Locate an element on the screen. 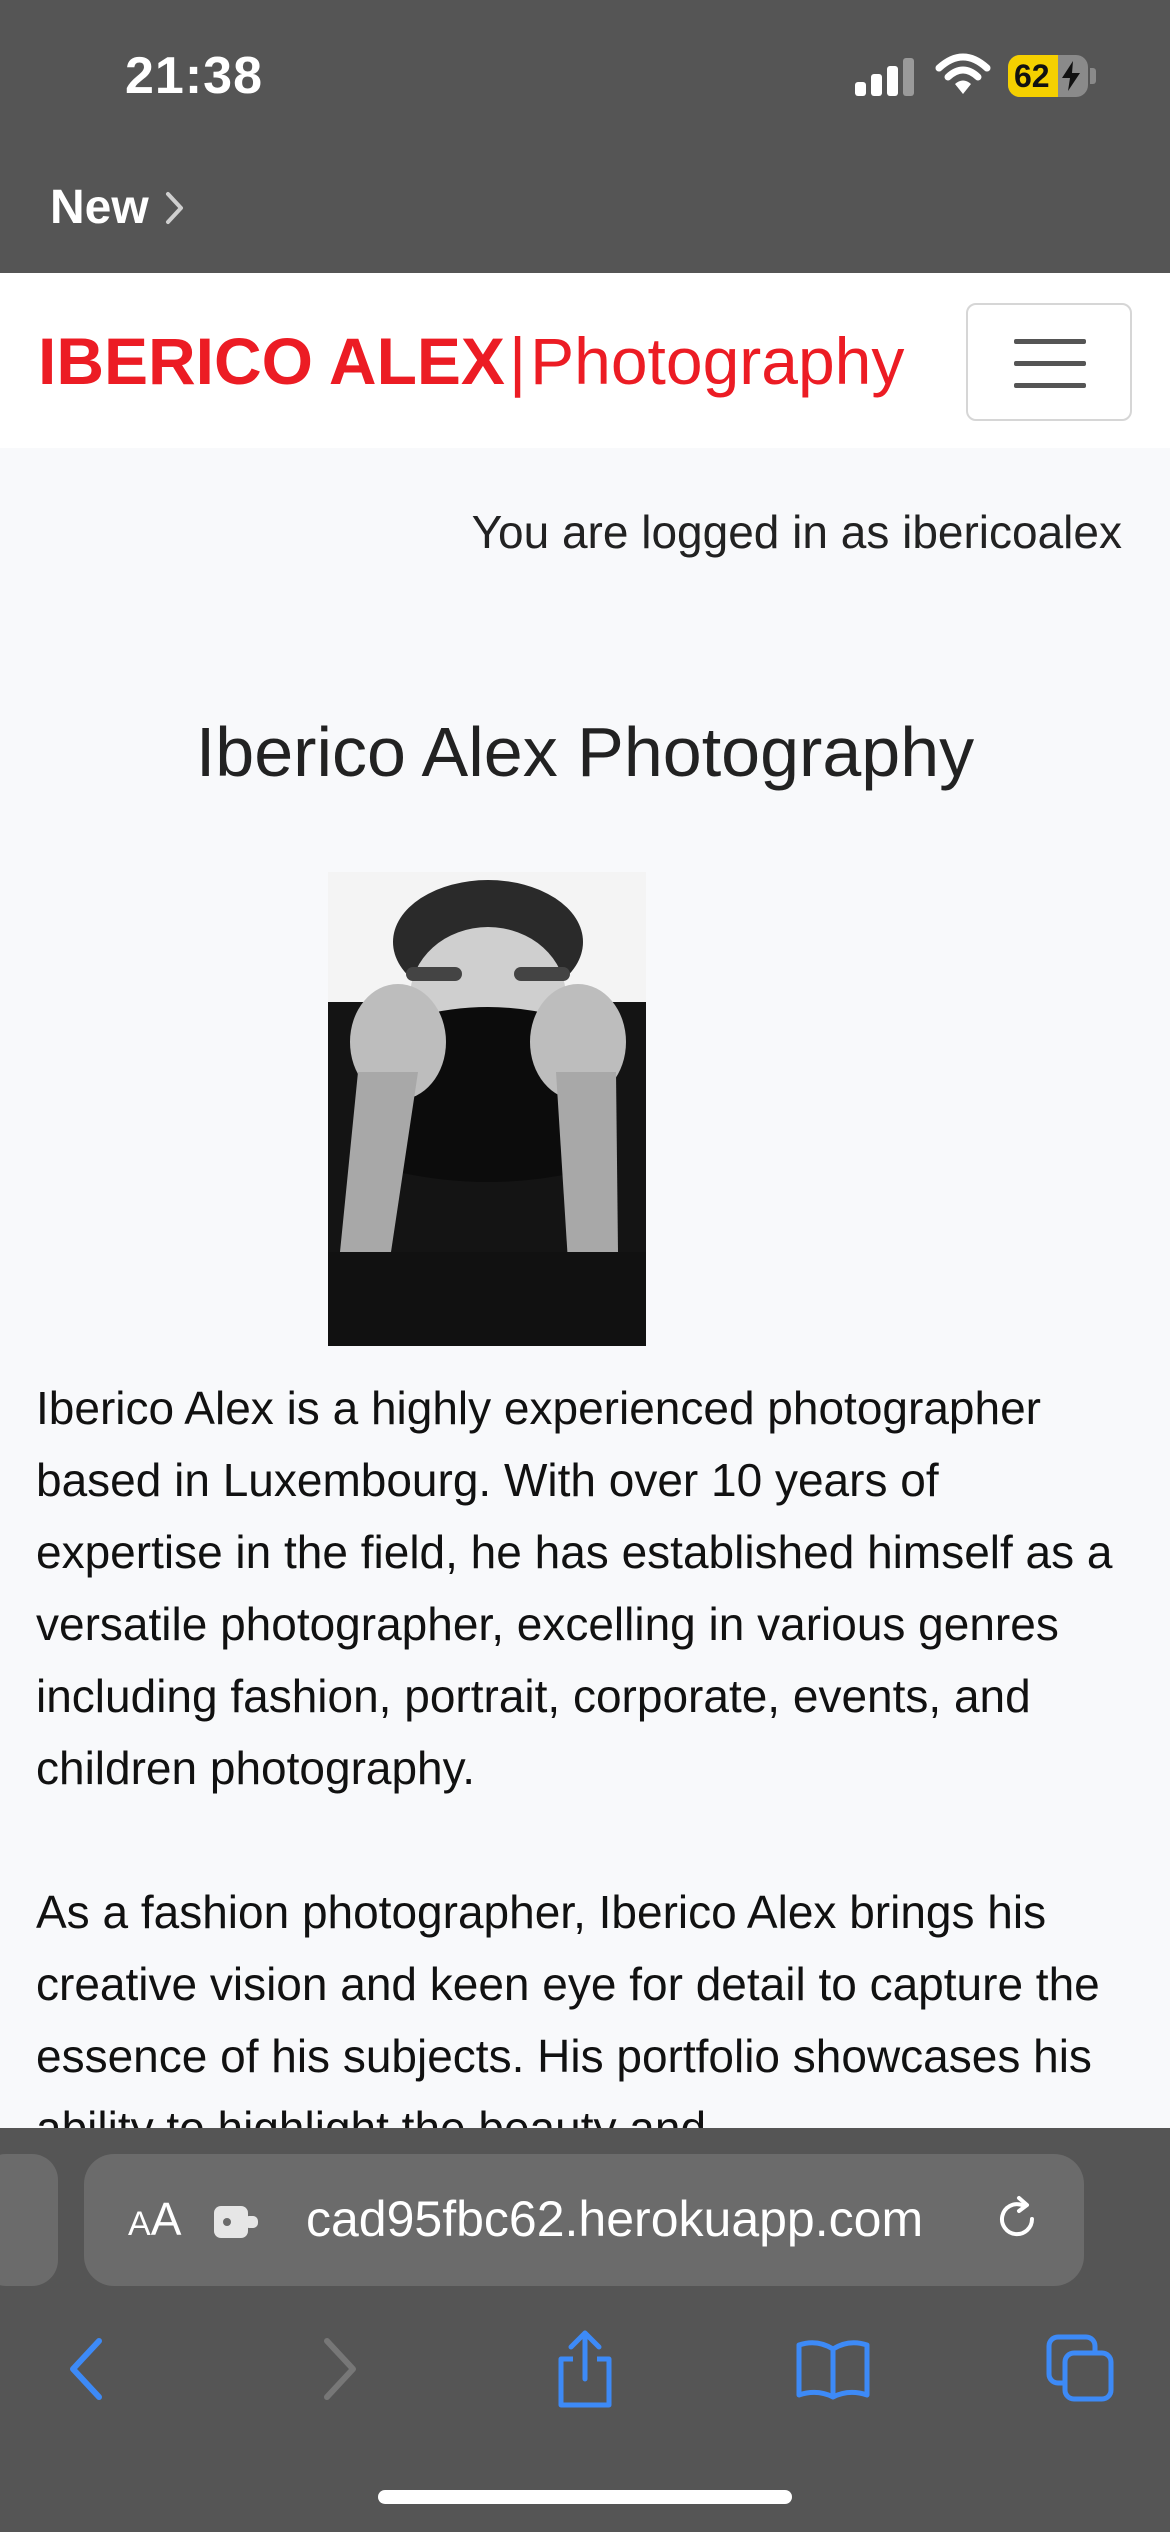 The height and width of the screenshot is (2532, 1170). text-size-button: AA is located at coordinates (154, 2219).